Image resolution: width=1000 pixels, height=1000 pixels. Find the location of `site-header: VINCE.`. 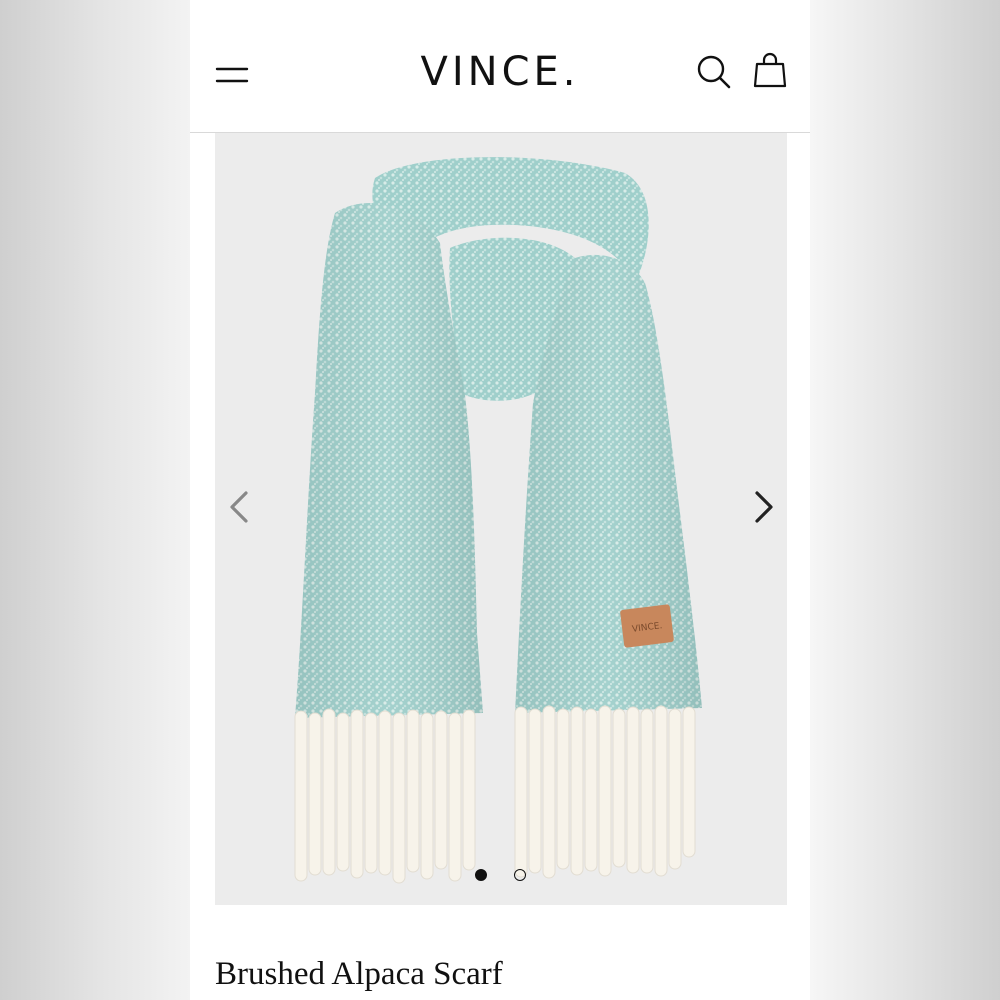

site-header: VINCE. is located at coordinates (500, 66).